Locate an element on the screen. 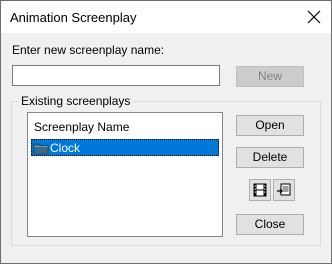 The width and height of the screenshot is (332, 264). close-button: Close is located at coordinates (270, 224).